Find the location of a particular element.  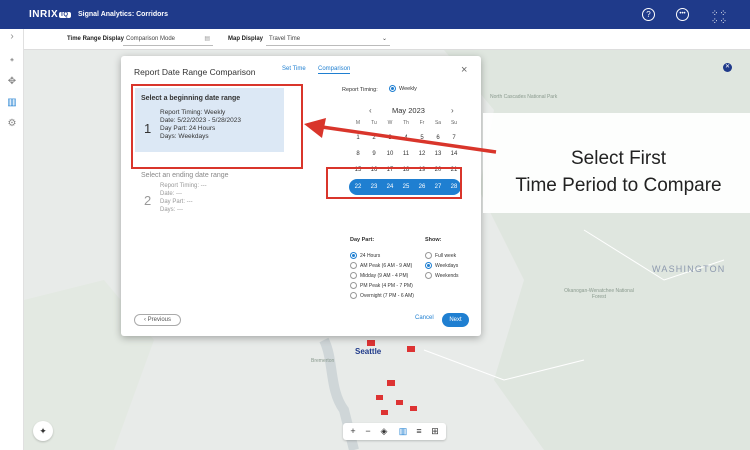

apps-grid-icon: ⁘⁘ ⁘⁘ is located at coordinates (719, 17).